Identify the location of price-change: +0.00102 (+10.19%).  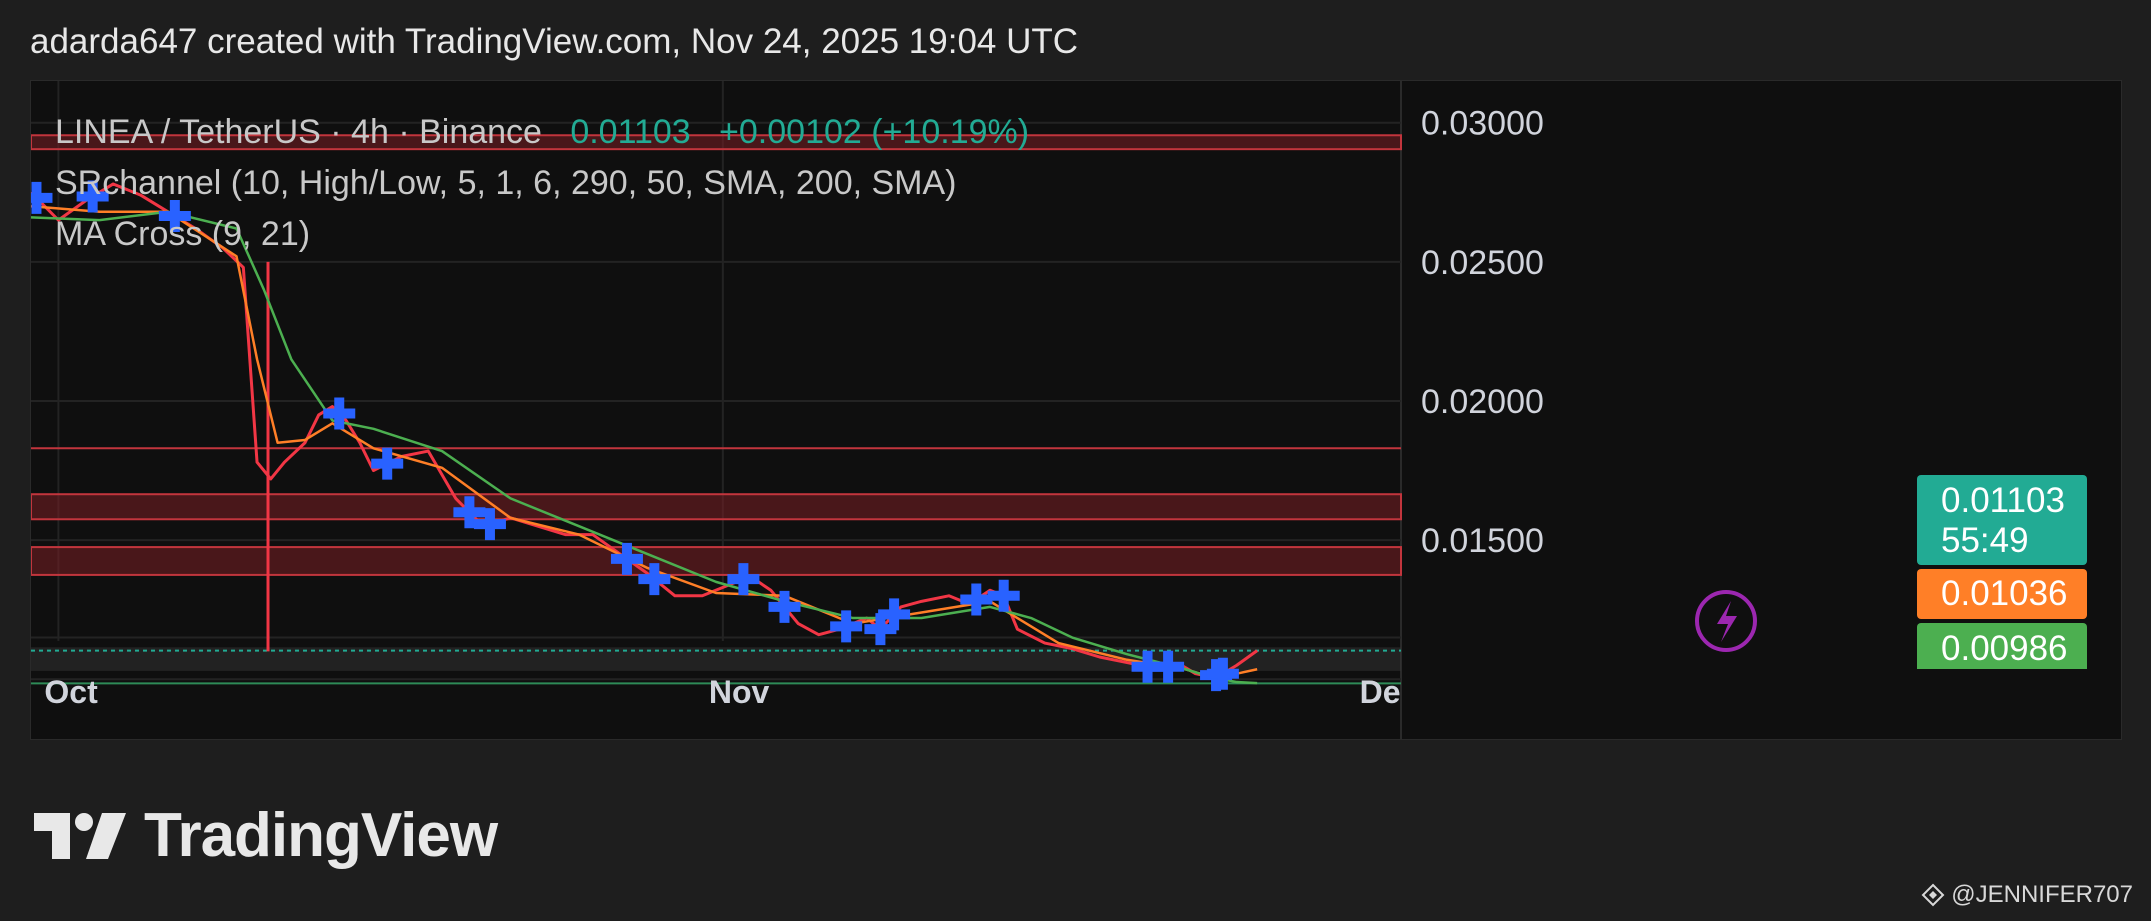
(874, 132).